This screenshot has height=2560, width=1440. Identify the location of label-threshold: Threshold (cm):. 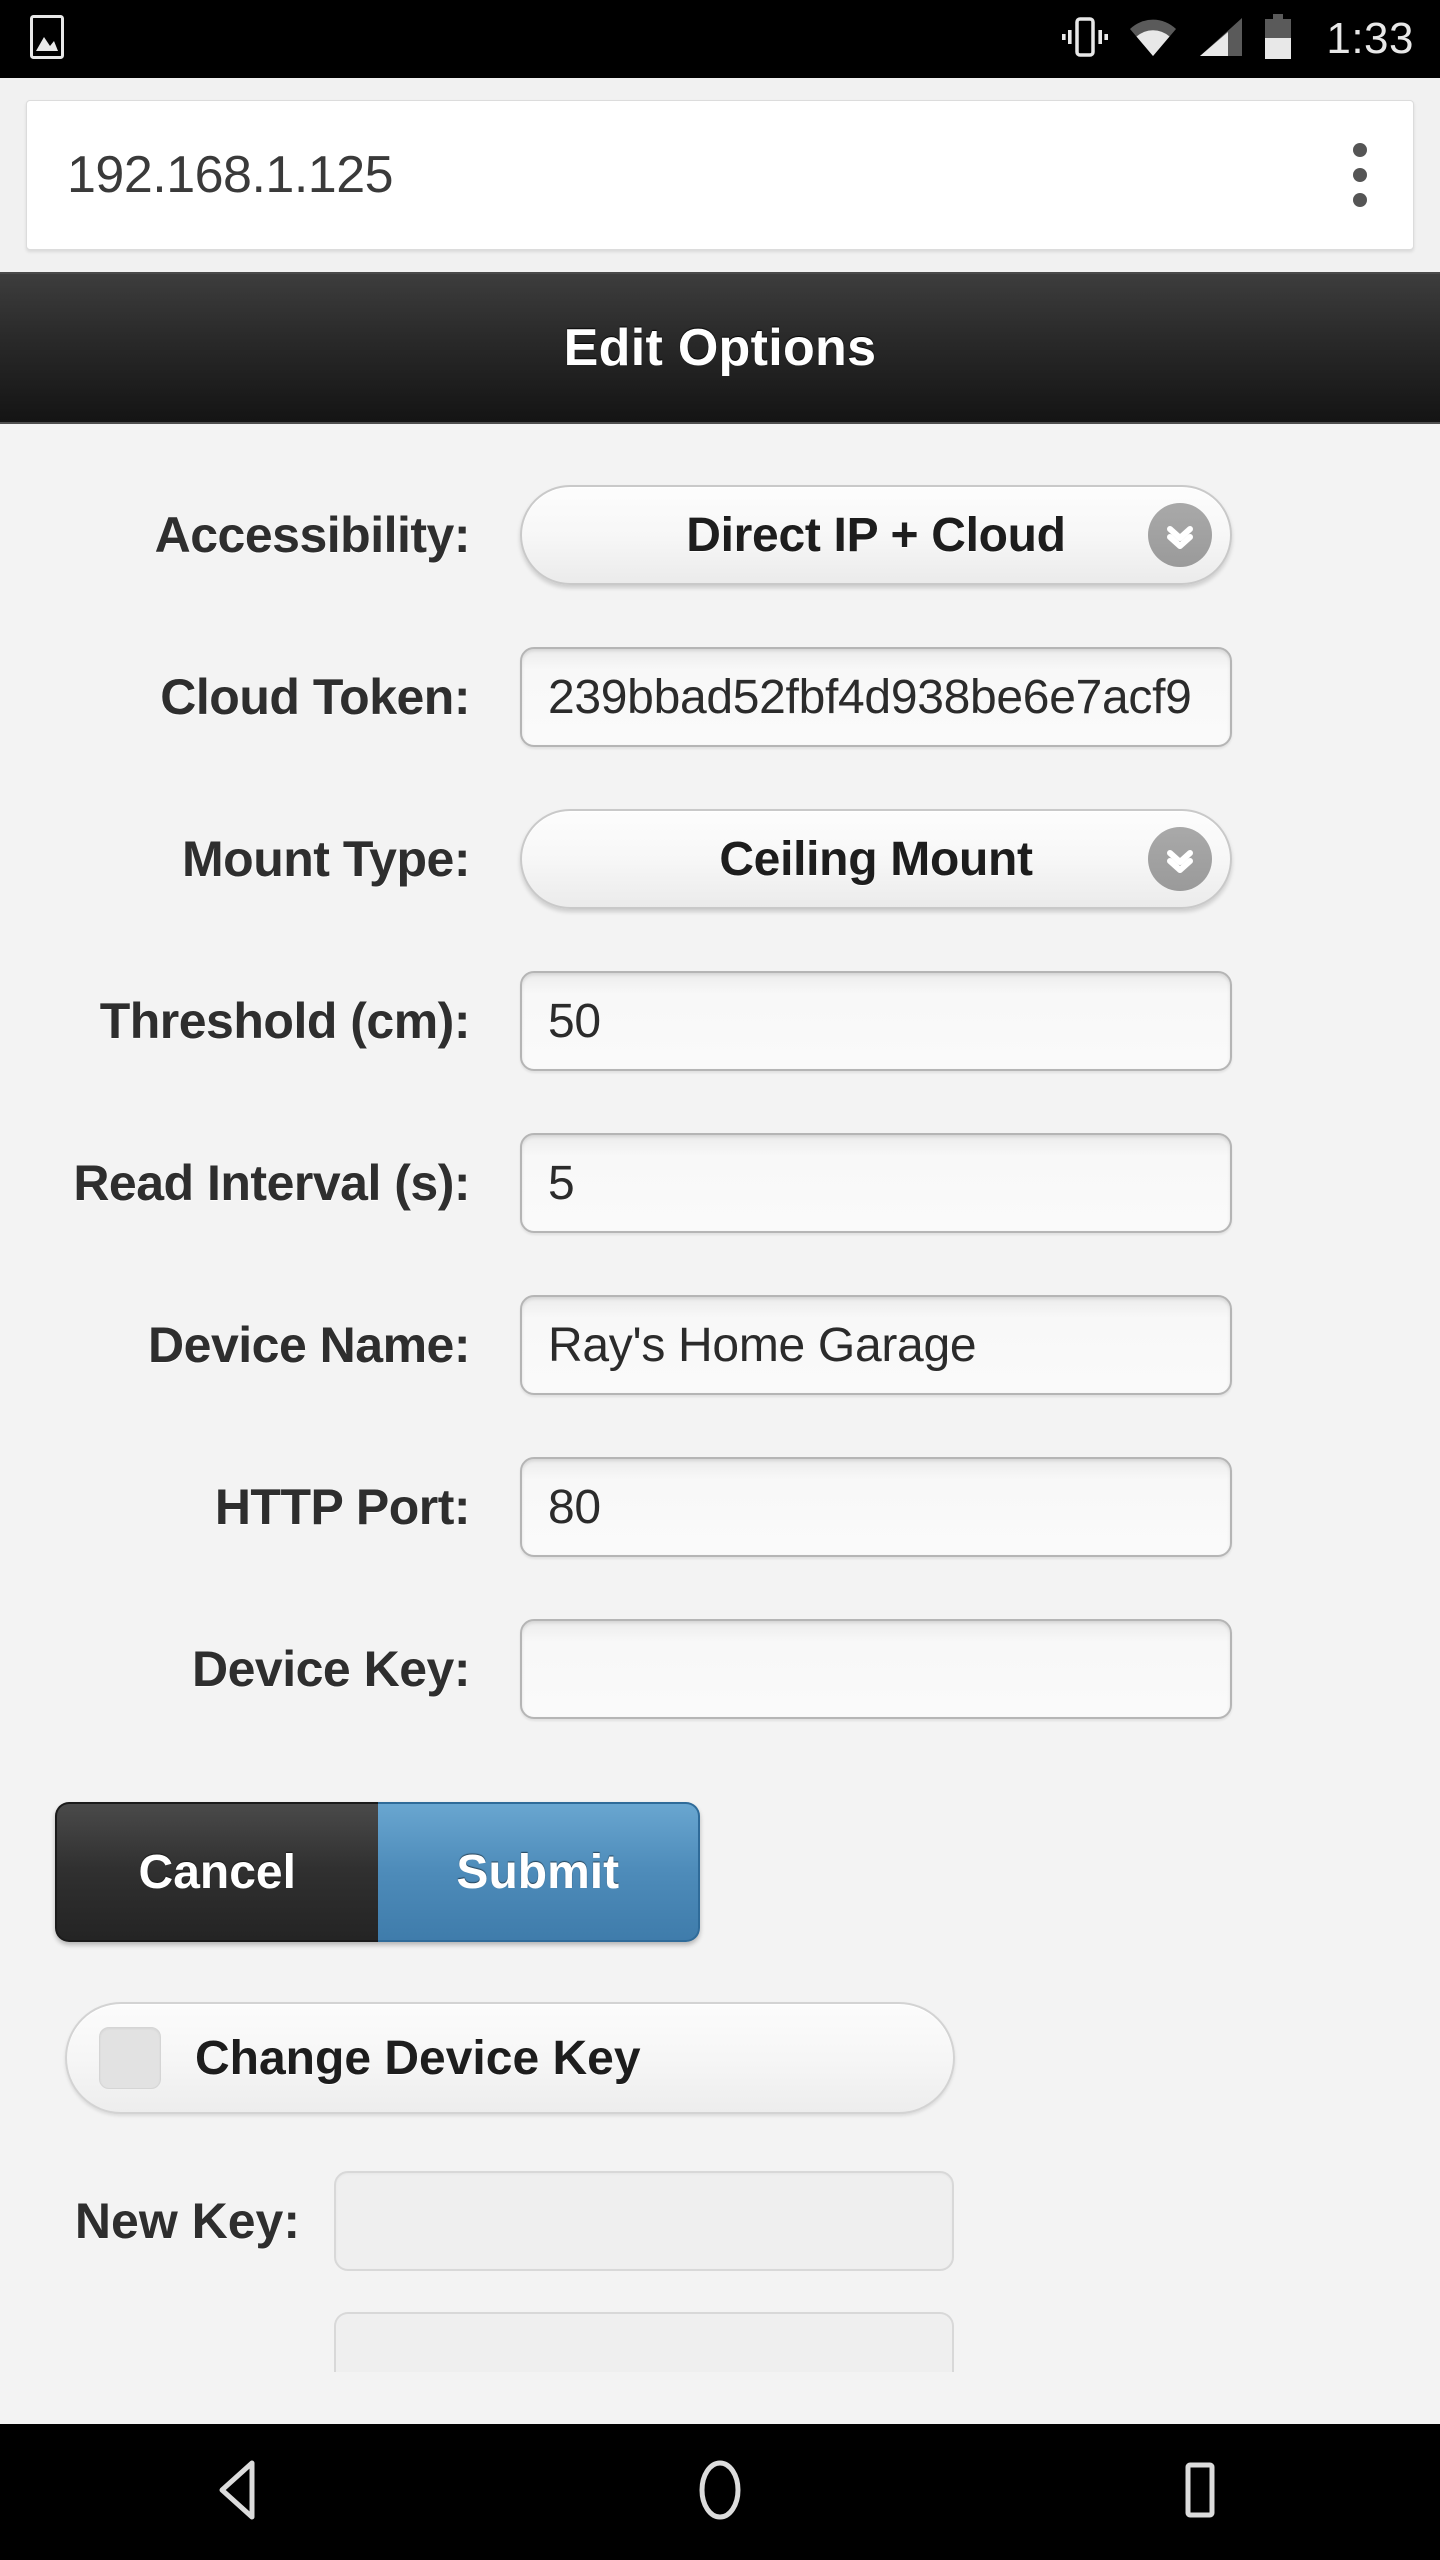
(285, 1021).